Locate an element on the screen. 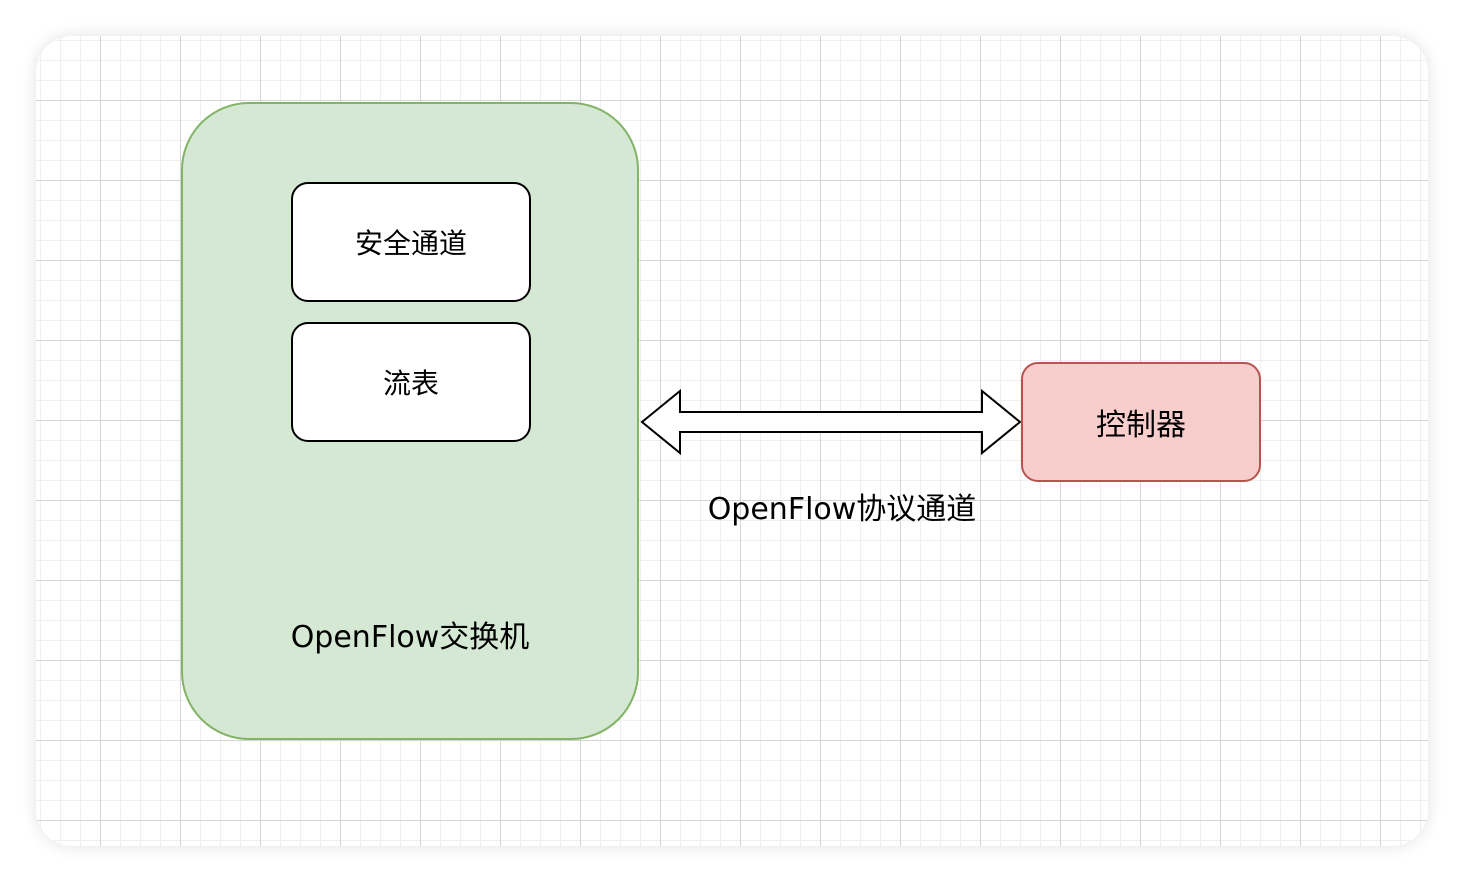 This screenshot has width=1464, height=882. controller-box: 控制器 is located at coordinates (1141, 422).